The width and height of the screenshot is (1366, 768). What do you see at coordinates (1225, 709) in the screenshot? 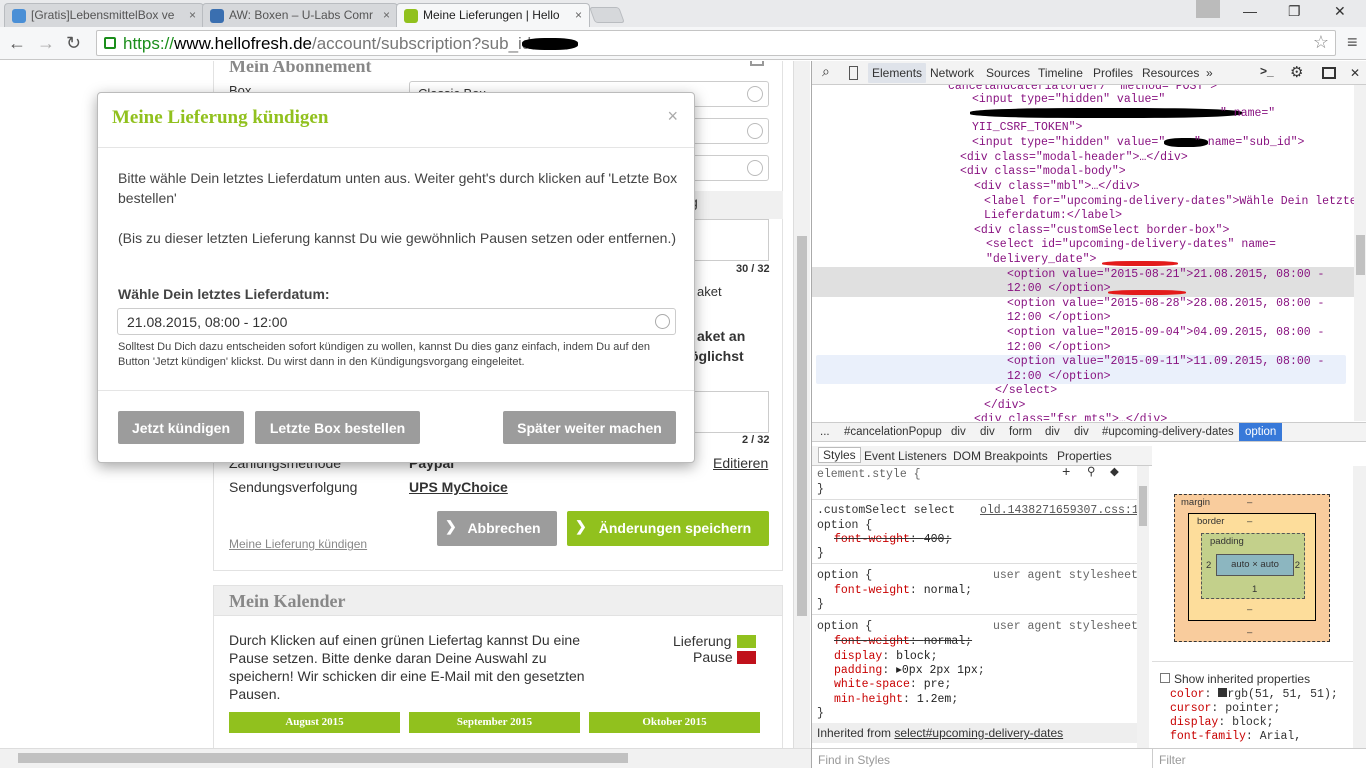
I see `inherited-prop: cursor: pointer;` at bounding box center [1225, 709].